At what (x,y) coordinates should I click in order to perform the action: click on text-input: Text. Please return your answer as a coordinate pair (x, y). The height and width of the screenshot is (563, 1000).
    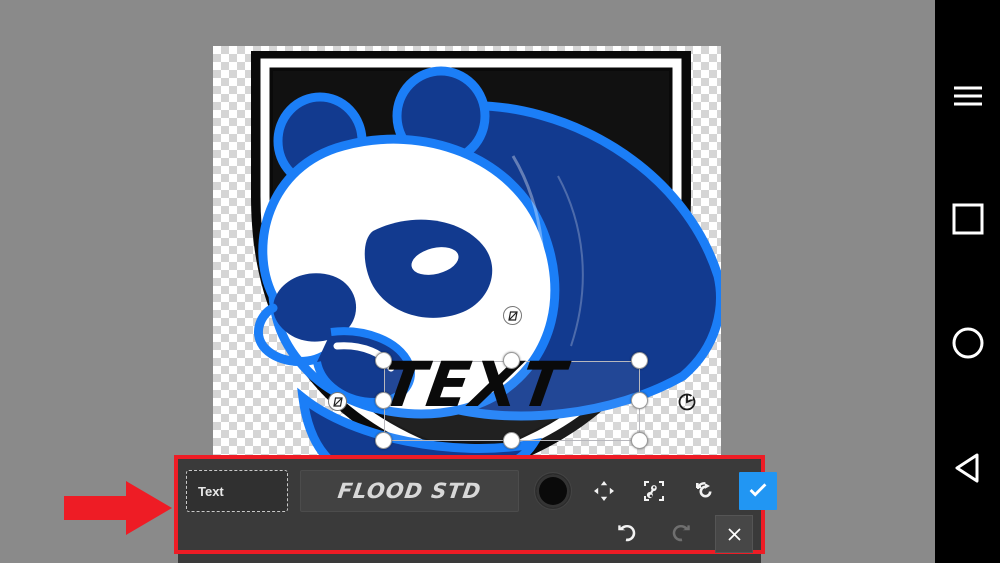
    Looking at the image, I should click on (237, 491).